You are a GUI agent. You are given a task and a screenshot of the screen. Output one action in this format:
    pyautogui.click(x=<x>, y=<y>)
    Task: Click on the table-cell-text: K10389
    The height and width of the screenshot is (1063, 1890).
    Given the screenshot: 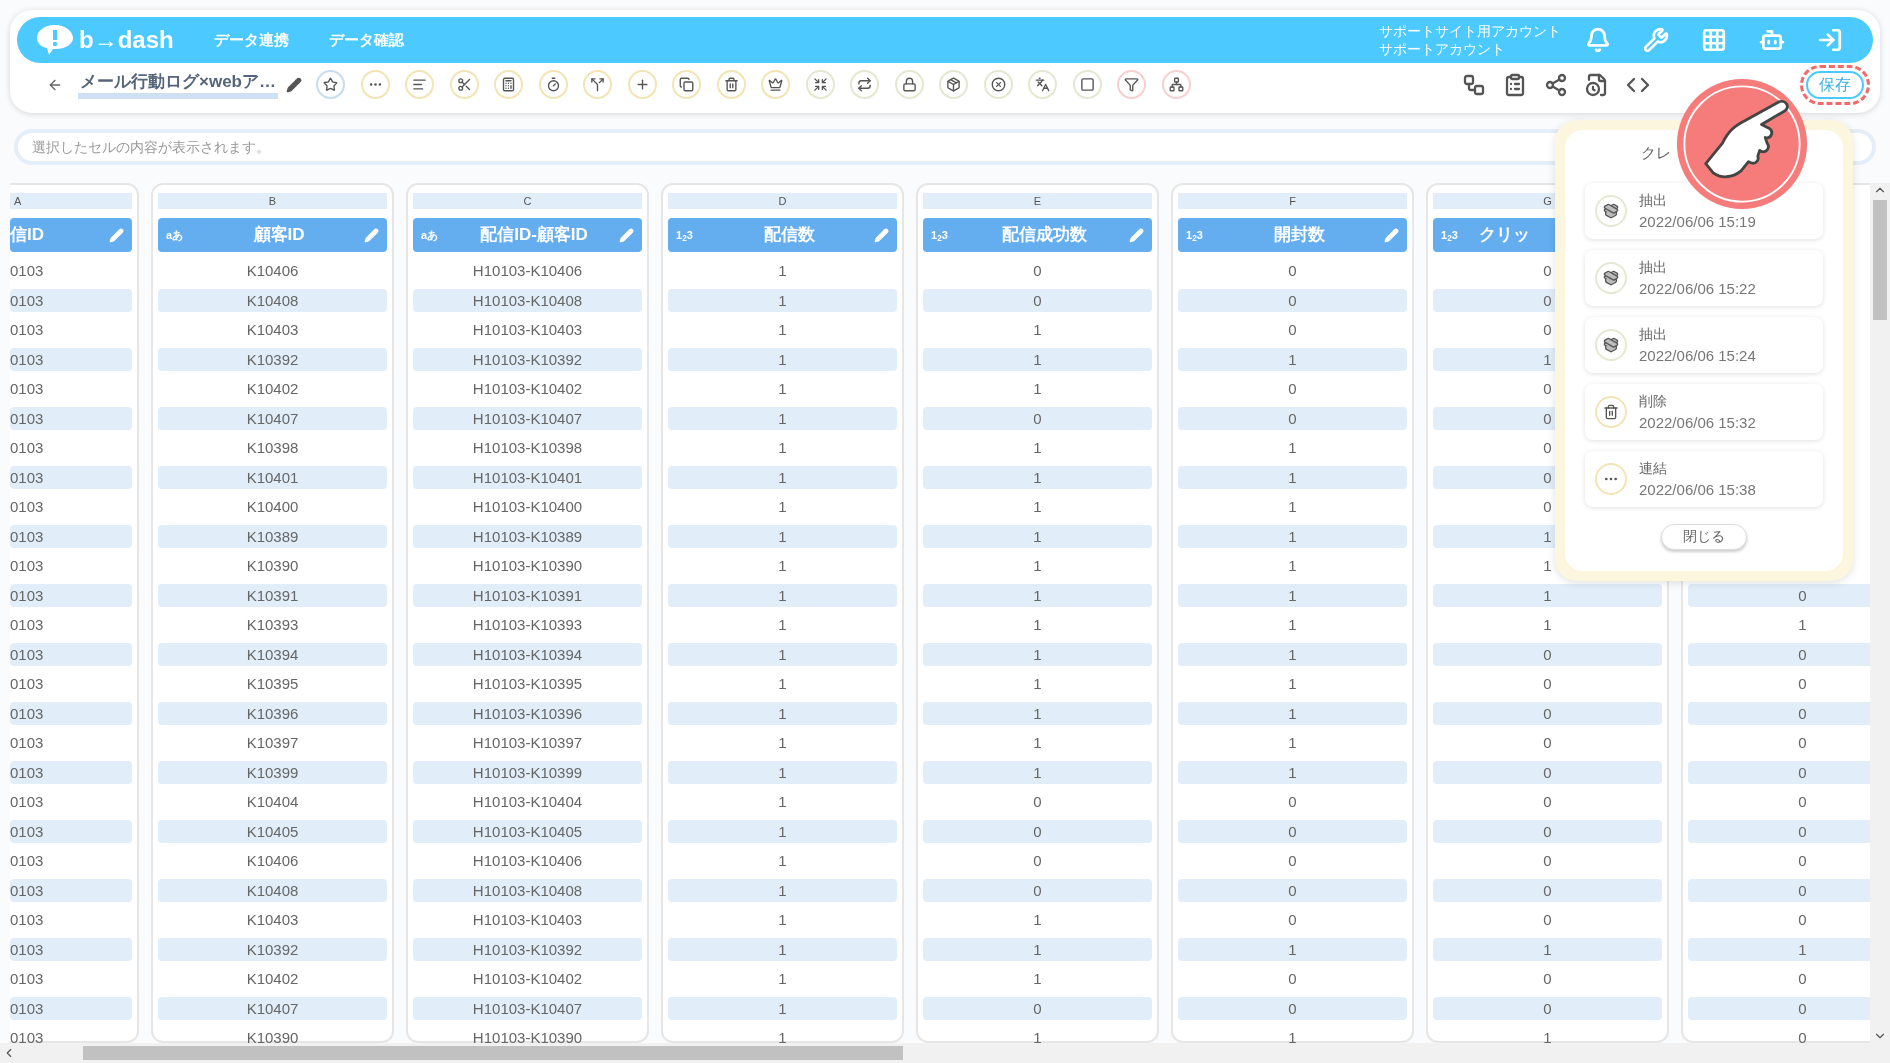 What is the action you would take?
    pyautogui.click(x=272, y=536)
    